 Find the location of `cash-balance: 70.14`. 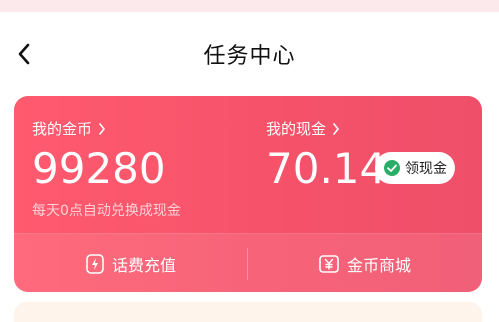

cash-balance: 70.14 is located at coordinates (326, 168).